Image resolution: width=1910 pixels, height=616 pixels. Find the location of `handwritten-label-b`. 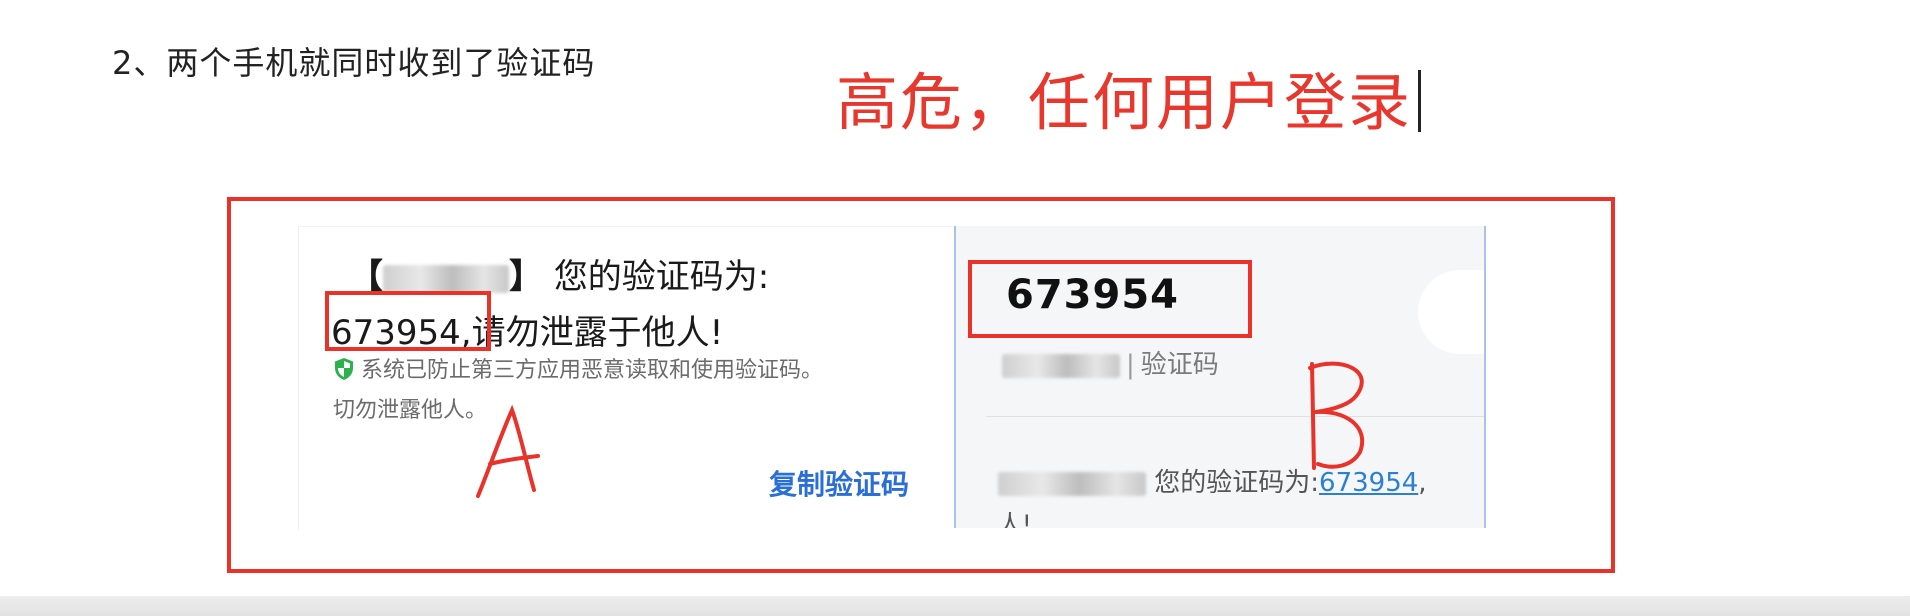

handwritten-label-b is located at coordinates (1340, 418).